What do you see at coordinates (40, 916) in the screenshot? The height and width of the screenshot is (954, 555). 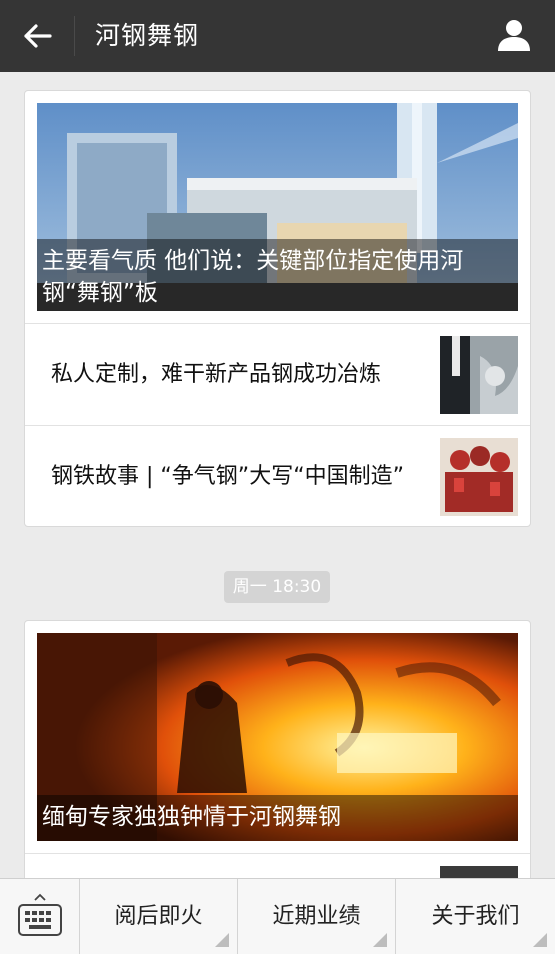 I see `keyboard-toggle-icon` at bounding box center [40, 916].